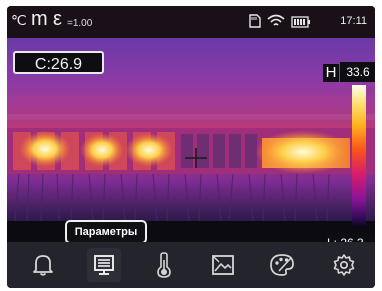 This screenshot has width=382, height=291. What do you see at coordinates (359, 156) in the screenshot?
I see `color-scale-bar` at bounding box center [359, 156].